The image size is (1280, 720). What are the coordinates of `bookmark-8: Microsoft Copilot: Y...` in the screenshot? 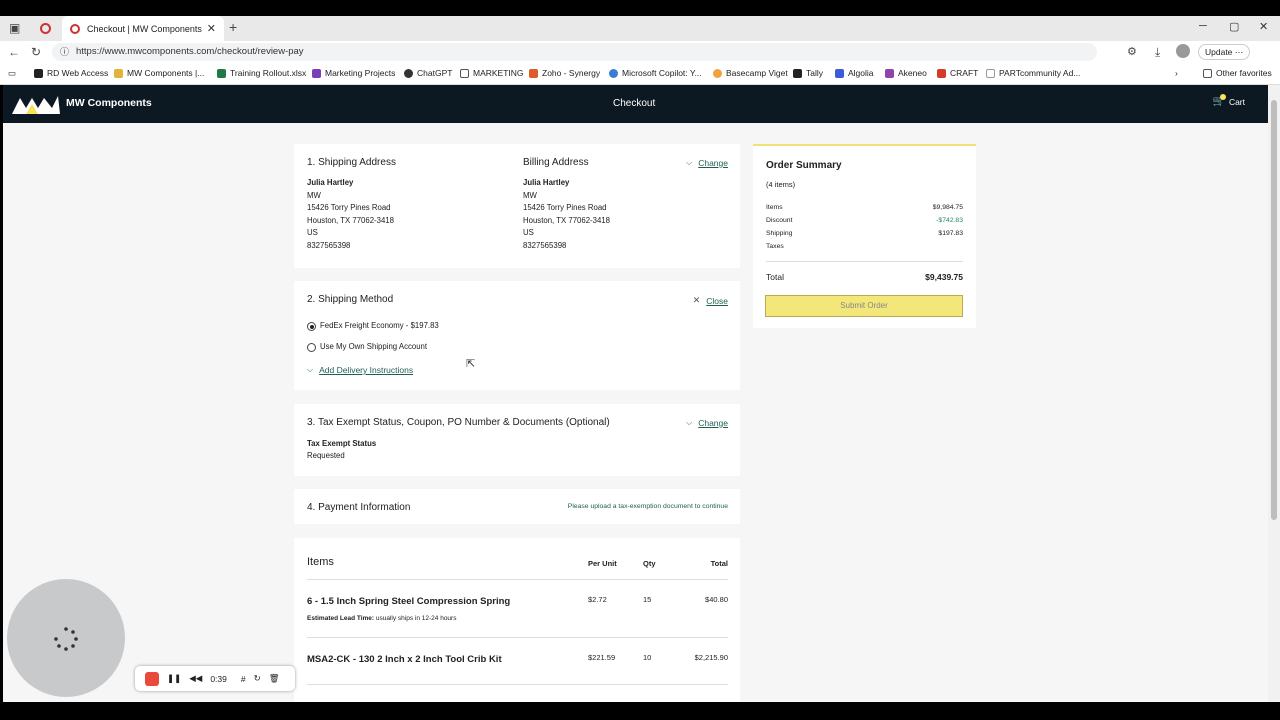 It's located at (655, 73).